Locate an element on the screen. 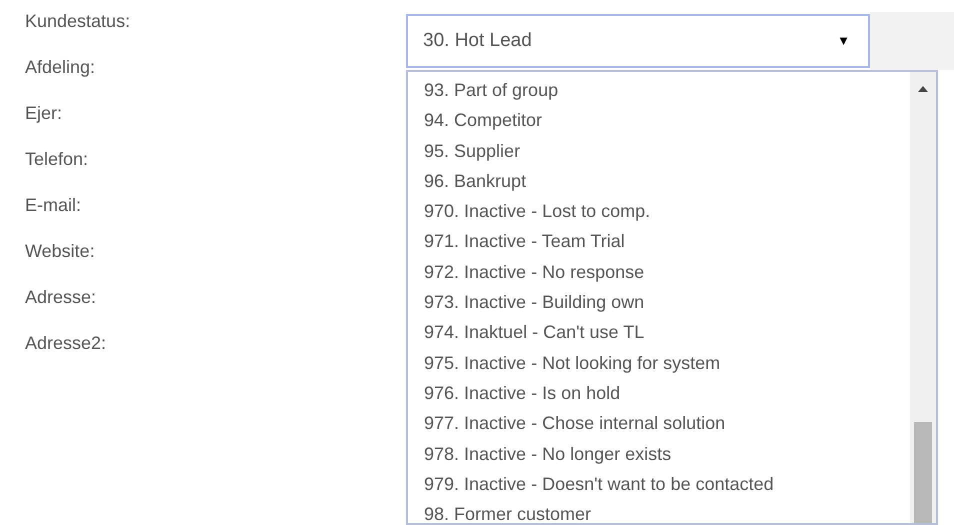  dropdown-option: 974. Inaktuel - Can't use TL is located at coordinates (534, 332).